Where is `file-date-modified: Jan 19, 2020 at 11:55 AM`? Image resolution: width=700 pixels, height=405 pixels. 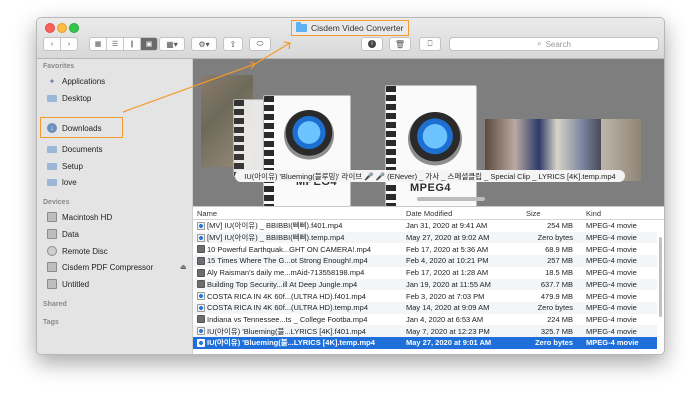 file-date-modified: Jan 19, 2020 at 11:55 AM is located at coordinates (448, 284).